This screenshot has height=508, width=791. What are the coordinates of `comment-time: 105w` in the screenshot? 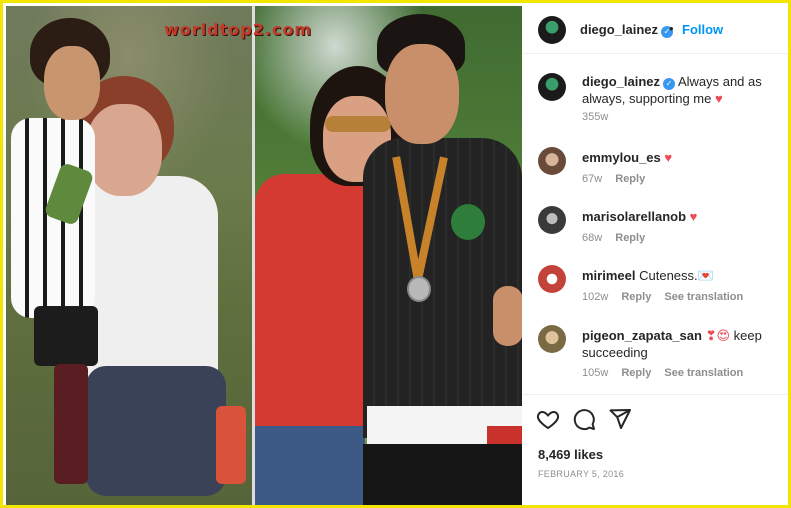 It's located at (595, 373).